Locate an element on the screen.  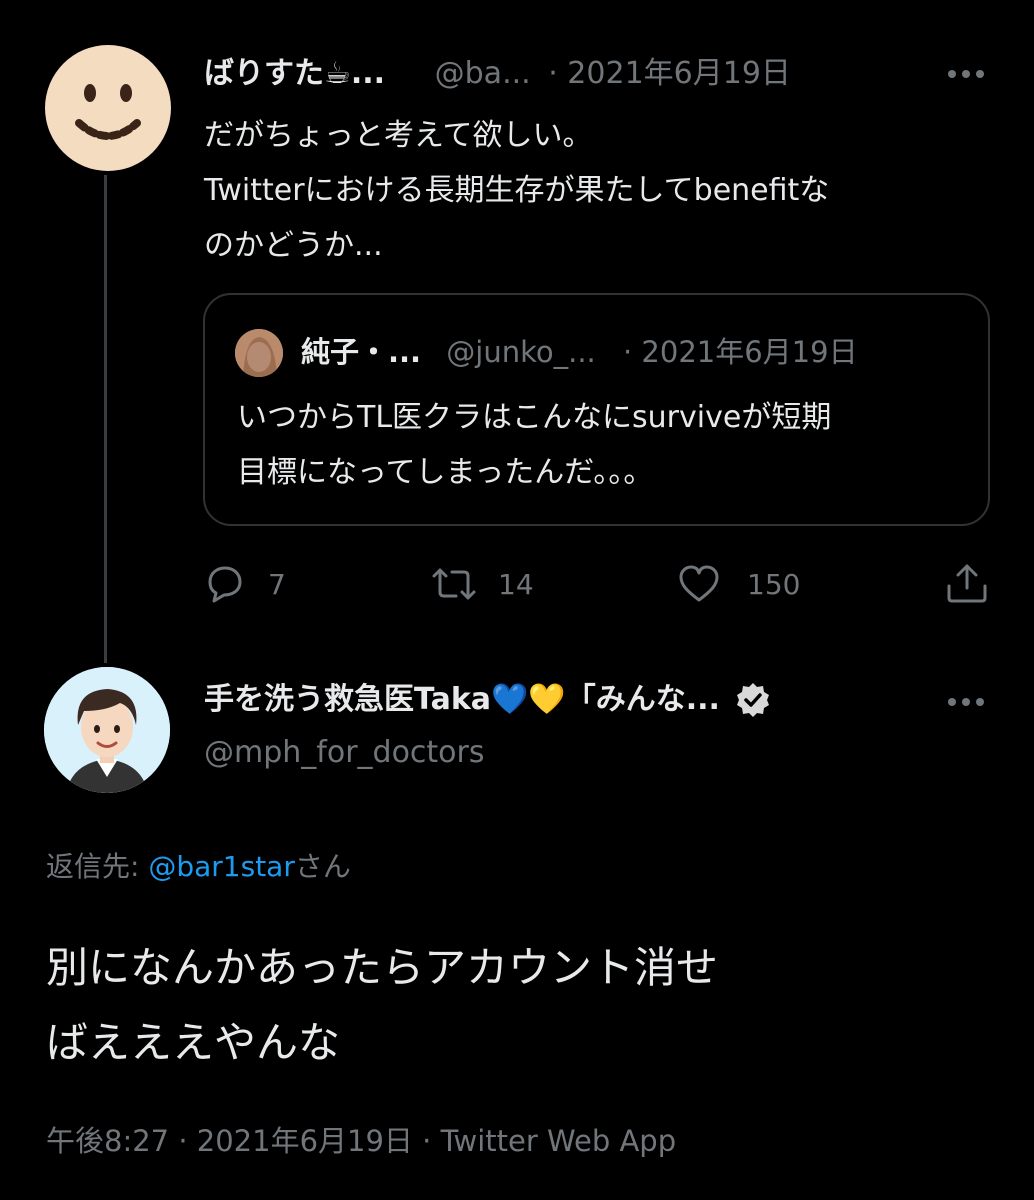
reply-suffix: さん is located at coordinates (322, 866).